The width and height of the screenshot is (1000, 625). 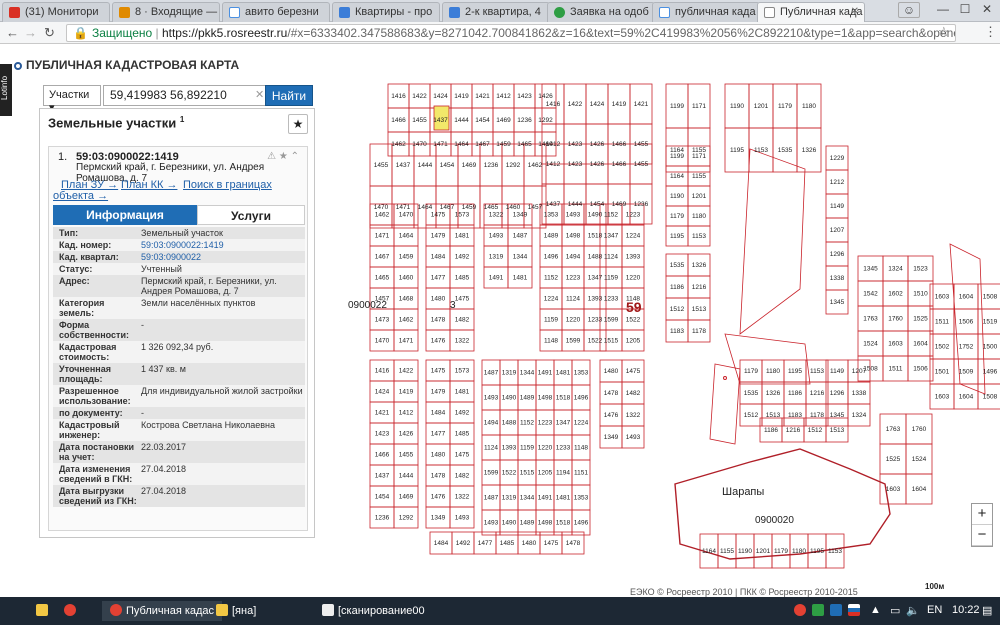 I want to click on parcel-number: 1460, so click(x=406, y=278).